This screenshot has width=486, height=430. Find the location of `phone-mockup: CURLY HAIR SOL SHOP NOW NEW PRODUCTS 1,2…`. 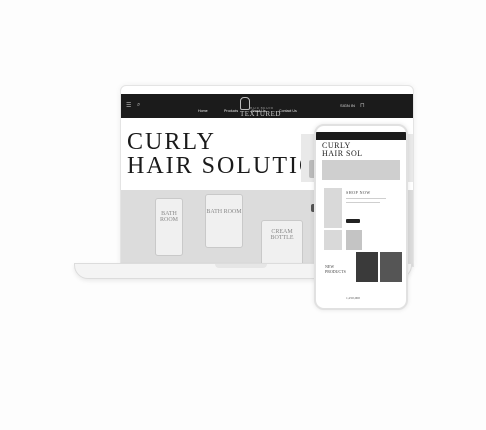

phone-mockup: CURLY HAIR SOL SHOP NOW NEW PRODUCTS 1,2… is located at coordinates (361, 217).